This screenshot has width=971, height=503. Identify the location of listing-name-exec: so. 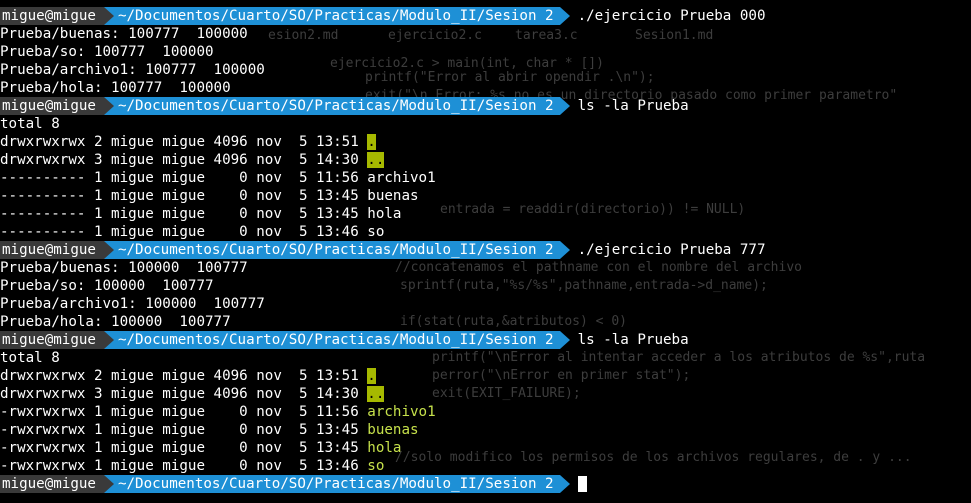
(376, 466).